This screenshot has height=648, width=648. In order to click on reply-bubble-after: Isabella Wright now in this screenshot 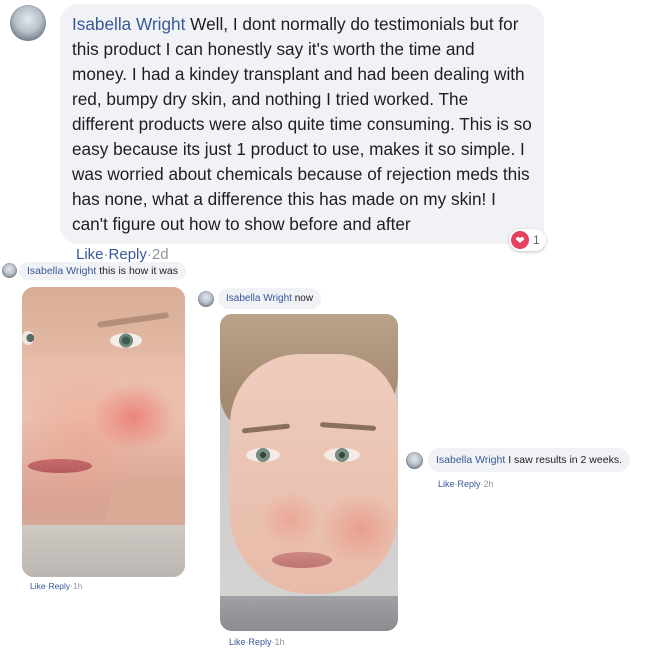, I will do `click(270, 298)`.